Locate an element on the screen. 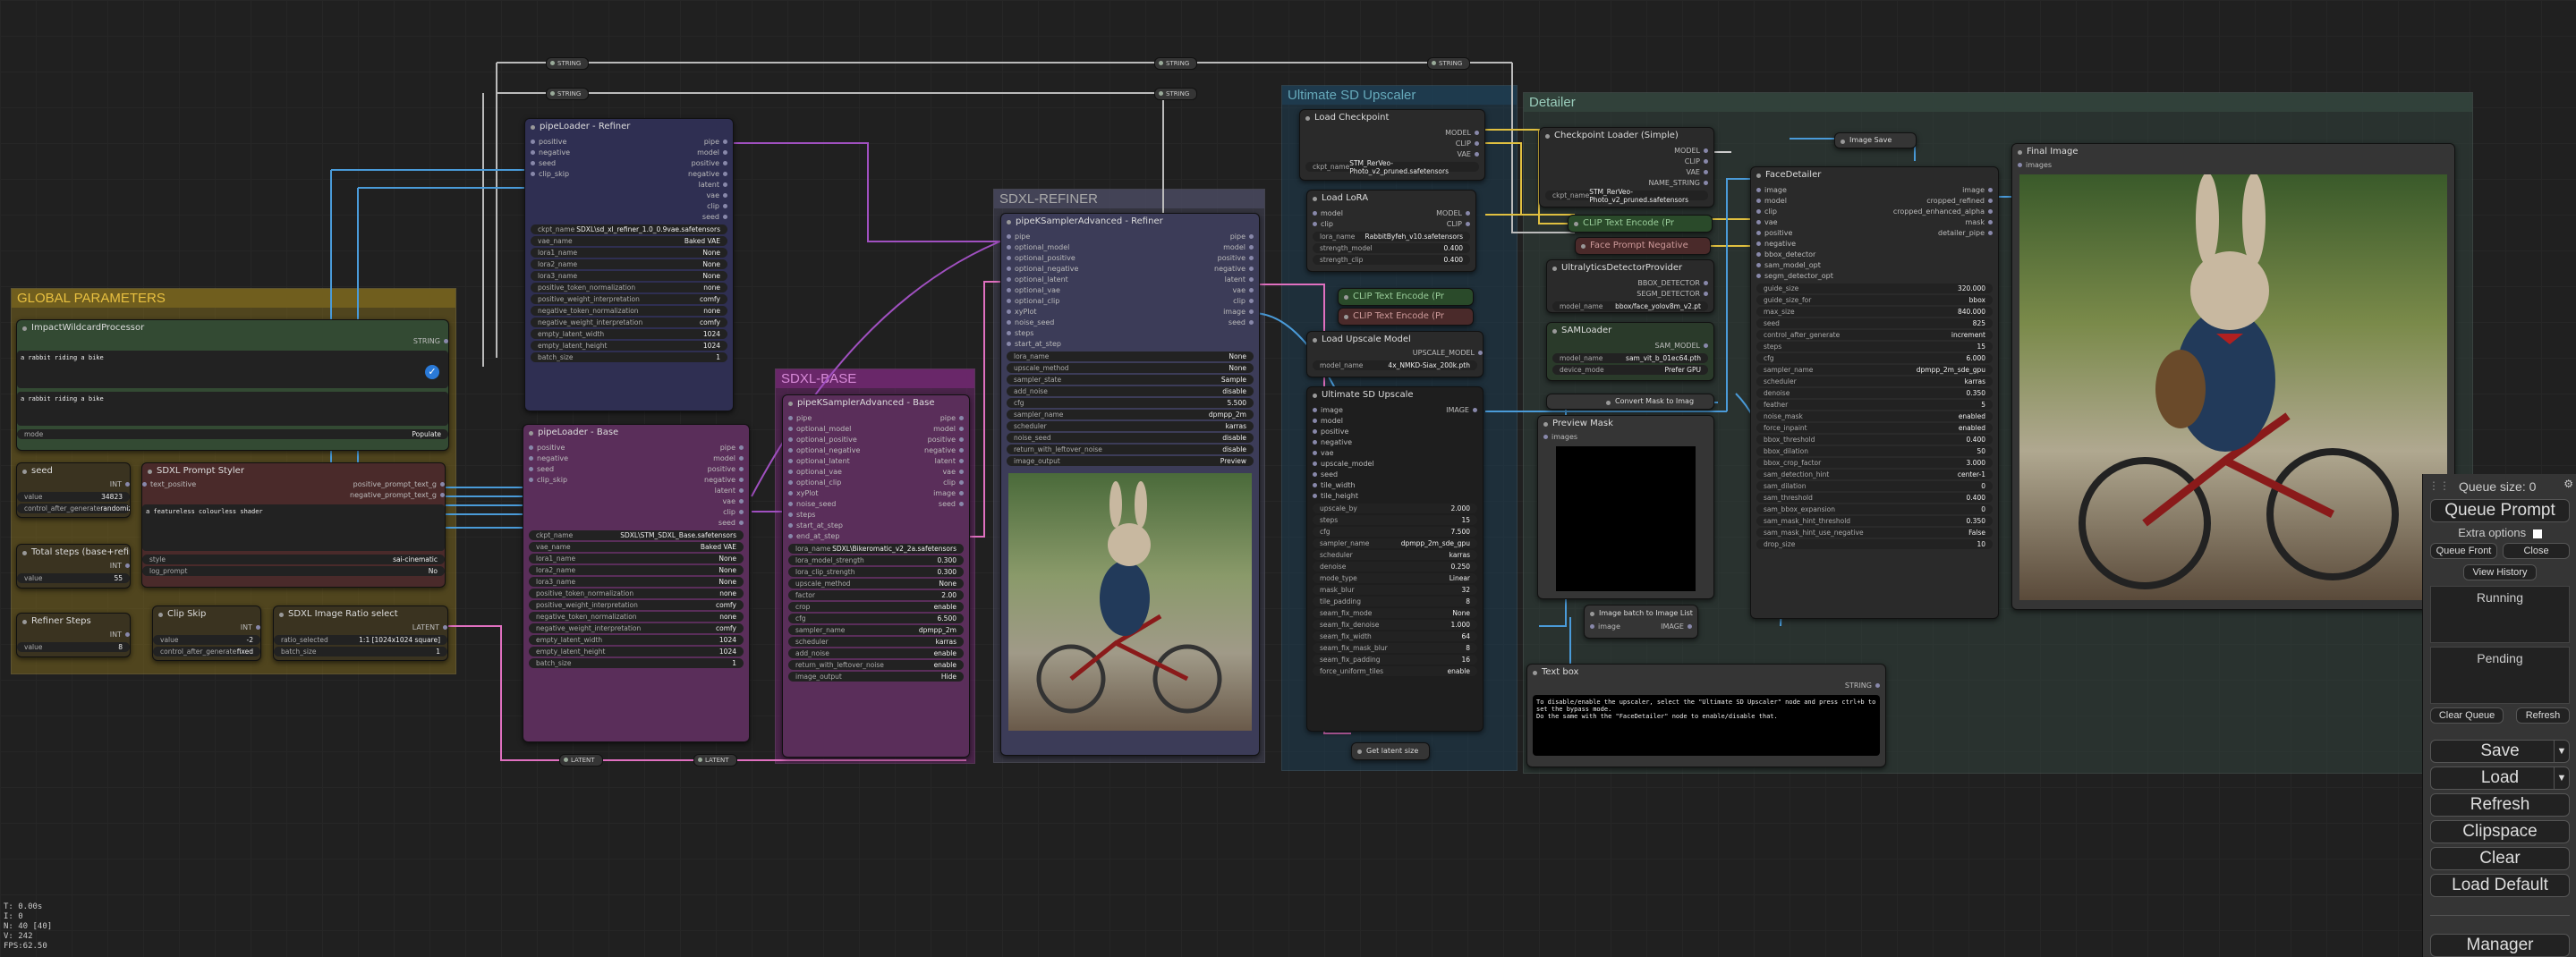 Image resolution: width=2576 pixels, height=957 pixels. tile-padding-widget: tile_padding 8 is located at coordinates (1395, 601).